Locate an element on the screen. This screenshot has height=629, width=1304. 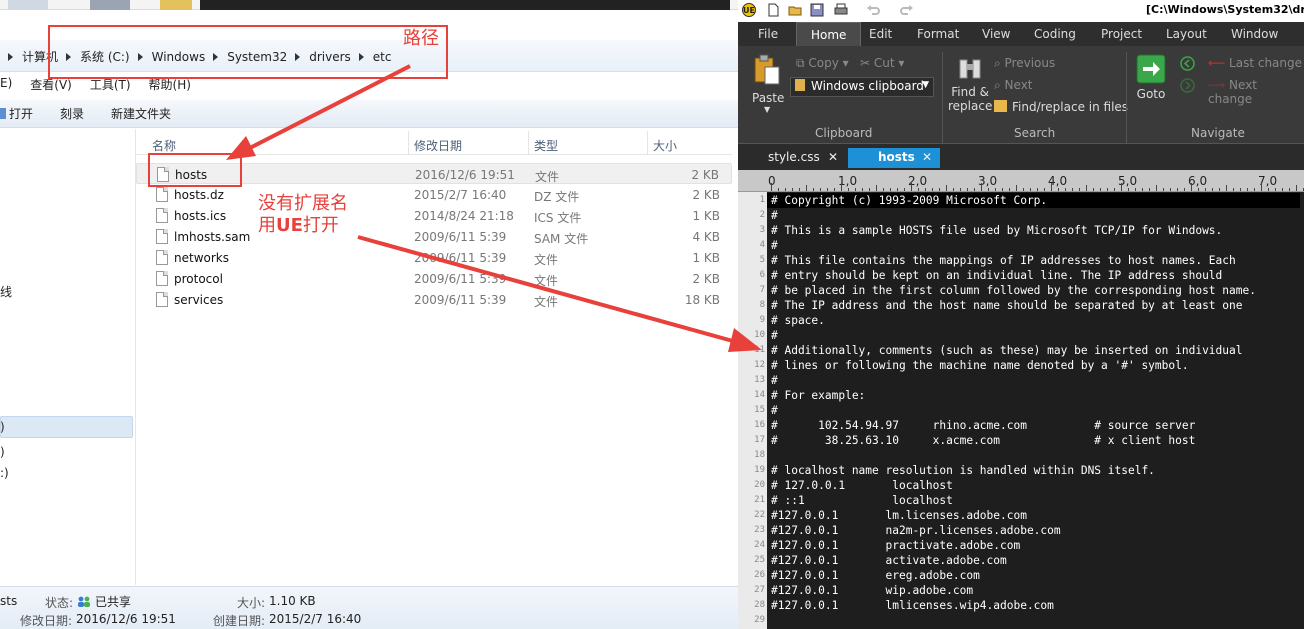
burn-button: 刻录 is located at coordinates (72, 113).